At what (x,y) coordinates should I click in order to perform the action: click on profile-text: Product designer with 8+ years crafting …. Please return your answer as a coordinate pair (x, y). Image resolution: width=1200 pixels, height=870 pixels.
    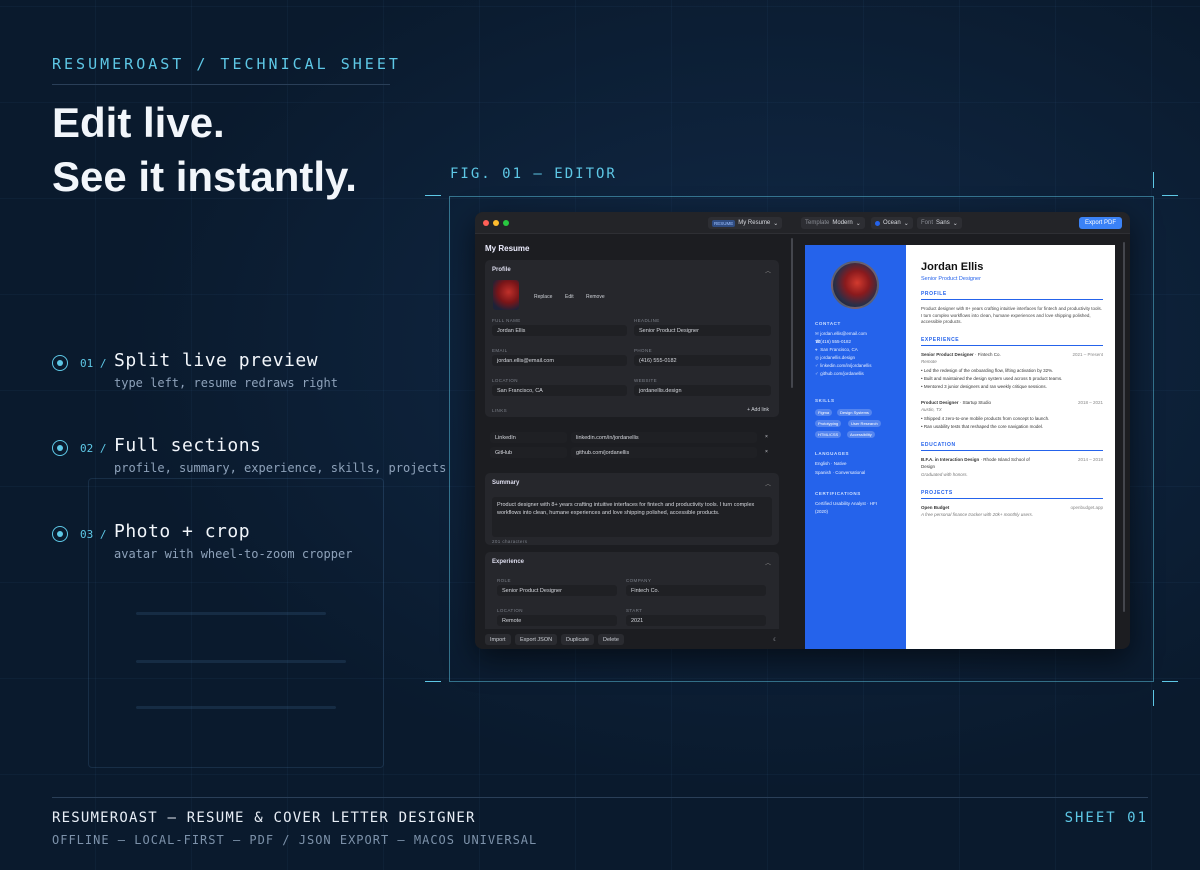
    Looking at the image, I should click on (1011, 315).